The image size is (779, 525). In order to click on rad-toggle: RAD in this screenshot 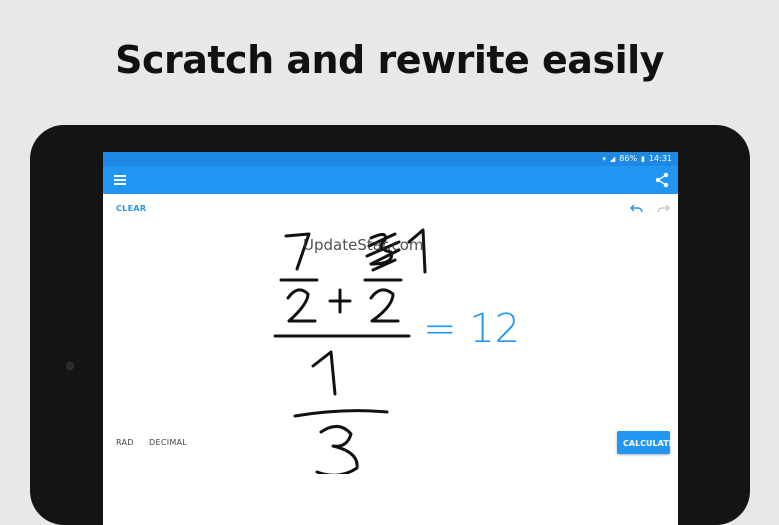, I will do `click(125, 442)`.